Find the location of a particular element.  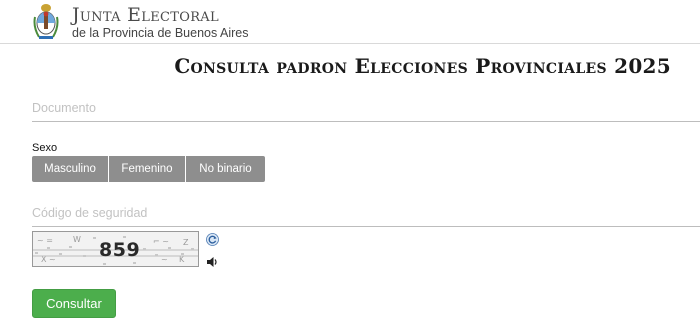

refresh-icon is located at coordinates (212, 239).